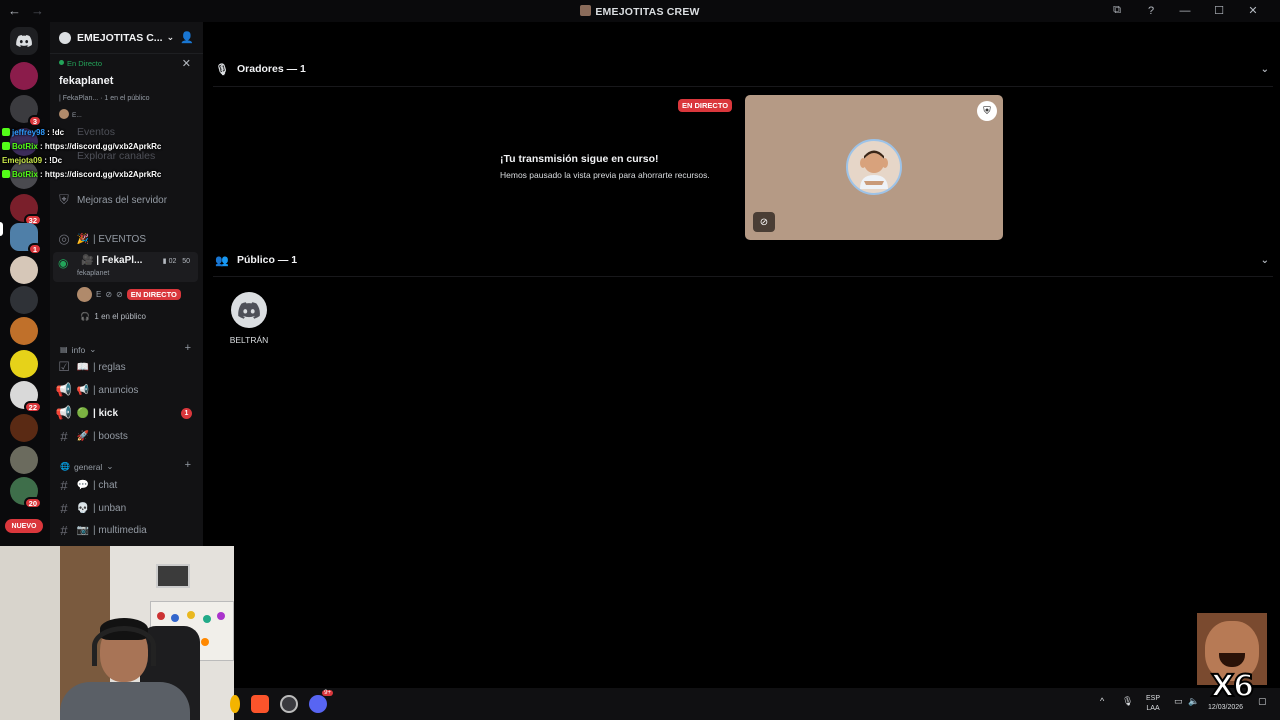 This screenshot has height=720, width=1280. Describe the element at coordinates (120, 530) in the screenshot. I see `channel-label: | multimedia` at that location.